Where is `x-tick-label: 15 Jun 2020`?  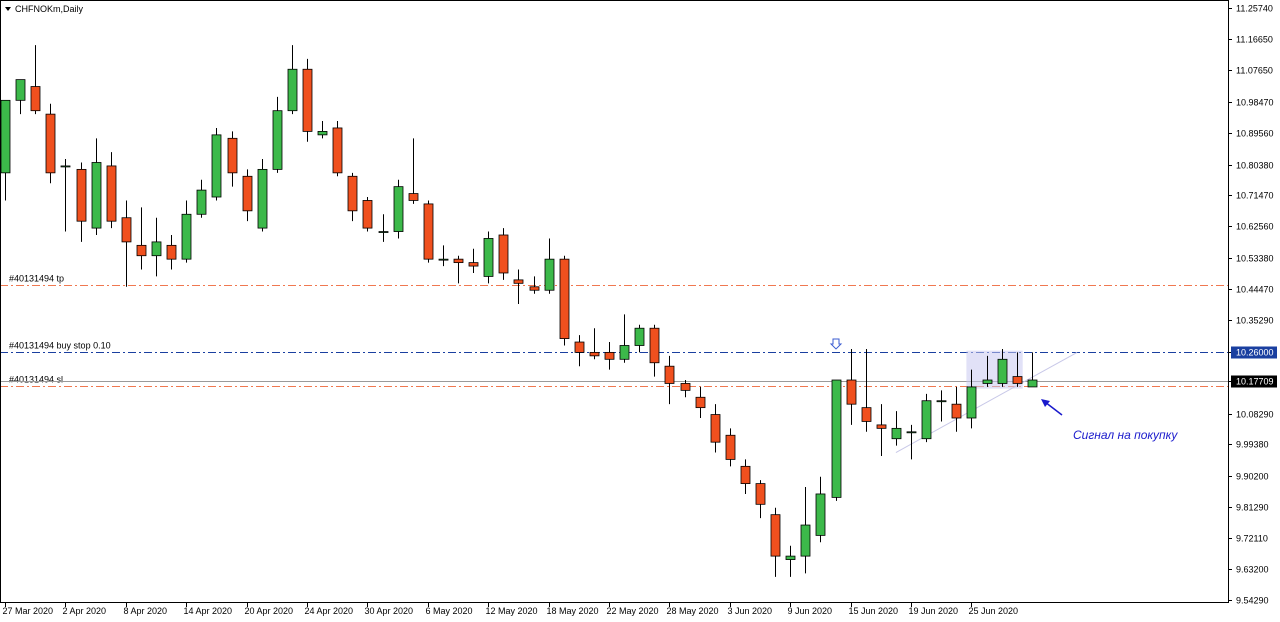
x-tick-label: 15 Jun 2020 is located at coordinates (874, 611).